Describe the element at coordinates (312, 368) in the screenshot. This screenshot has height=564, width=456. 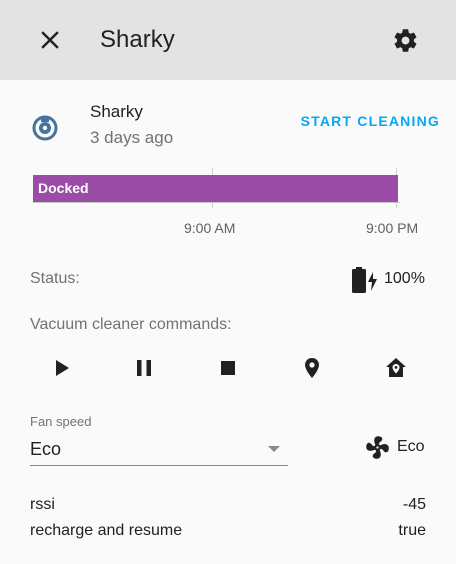
I see `locate-icon` at that location.